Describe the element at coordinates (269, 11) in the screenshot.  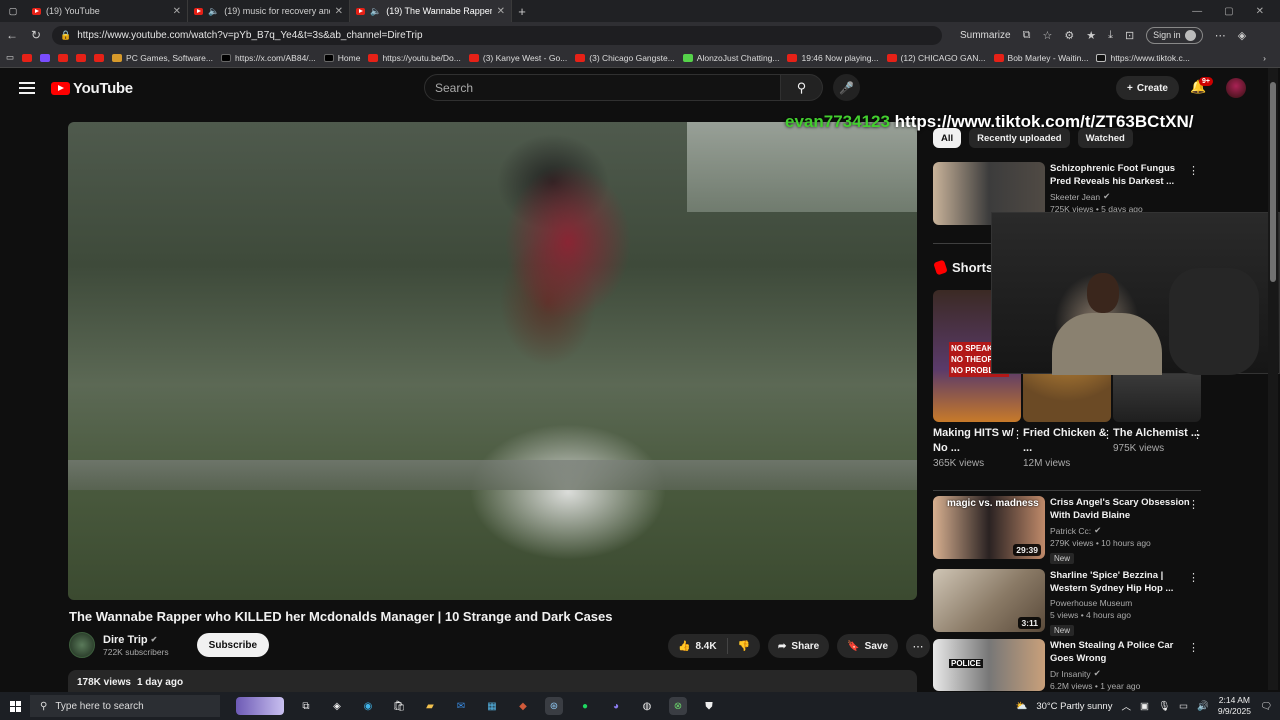
I see `browser-tab-music: 🔈 (19) music for recovery and ✕` at that location.